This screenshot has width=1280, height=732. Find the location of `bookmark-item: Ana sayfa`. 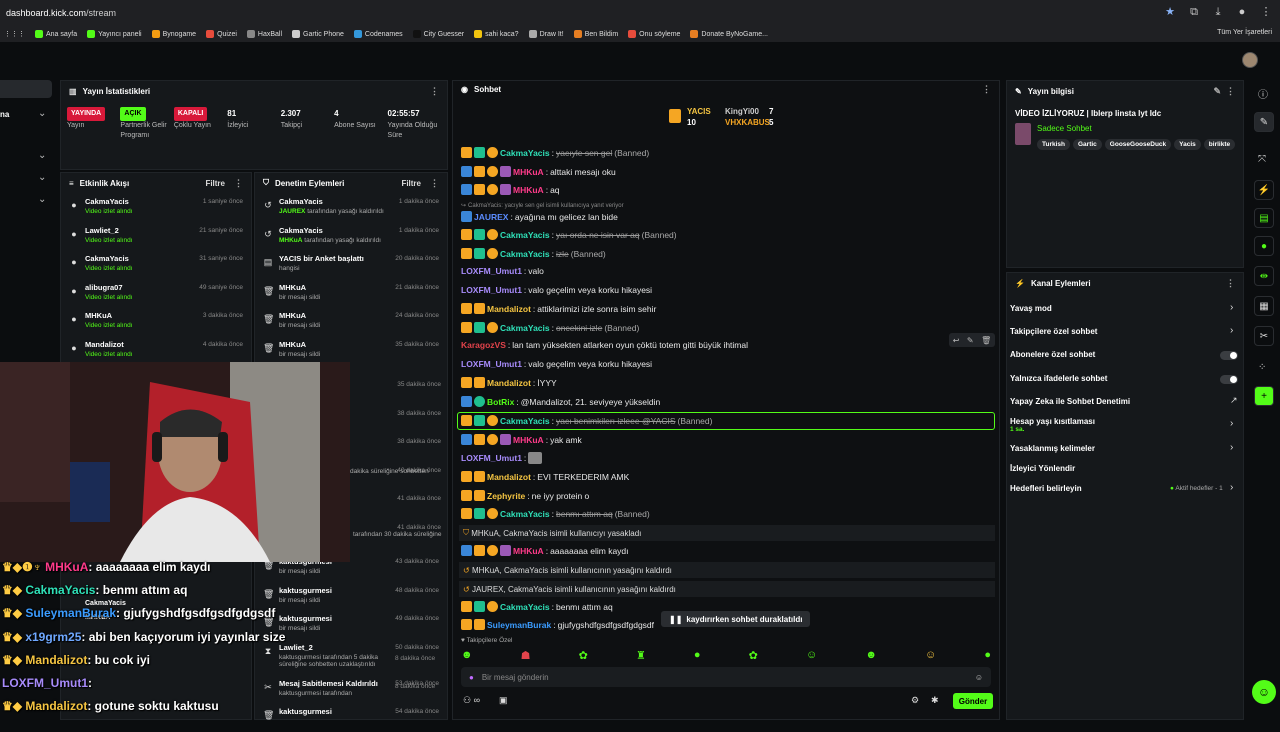

bookmark-item: Ana sayfa is located at coordinates (56, 34).